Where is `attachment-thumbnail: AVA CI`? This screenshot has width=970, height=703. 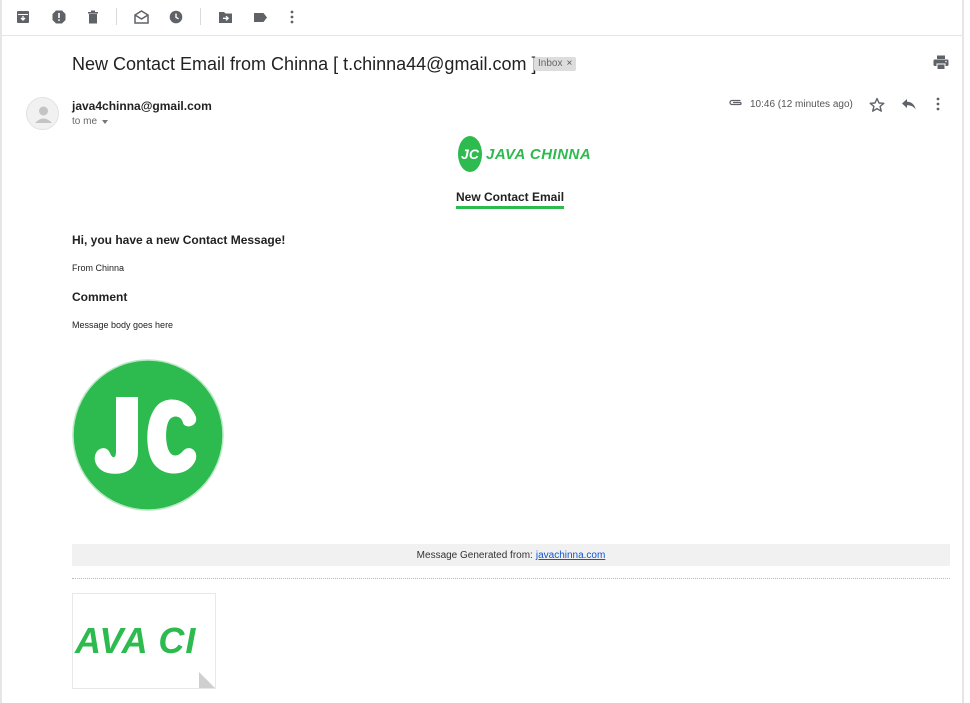
attachment-thumbnail: AVA CI is located at coordinates (144, 641).